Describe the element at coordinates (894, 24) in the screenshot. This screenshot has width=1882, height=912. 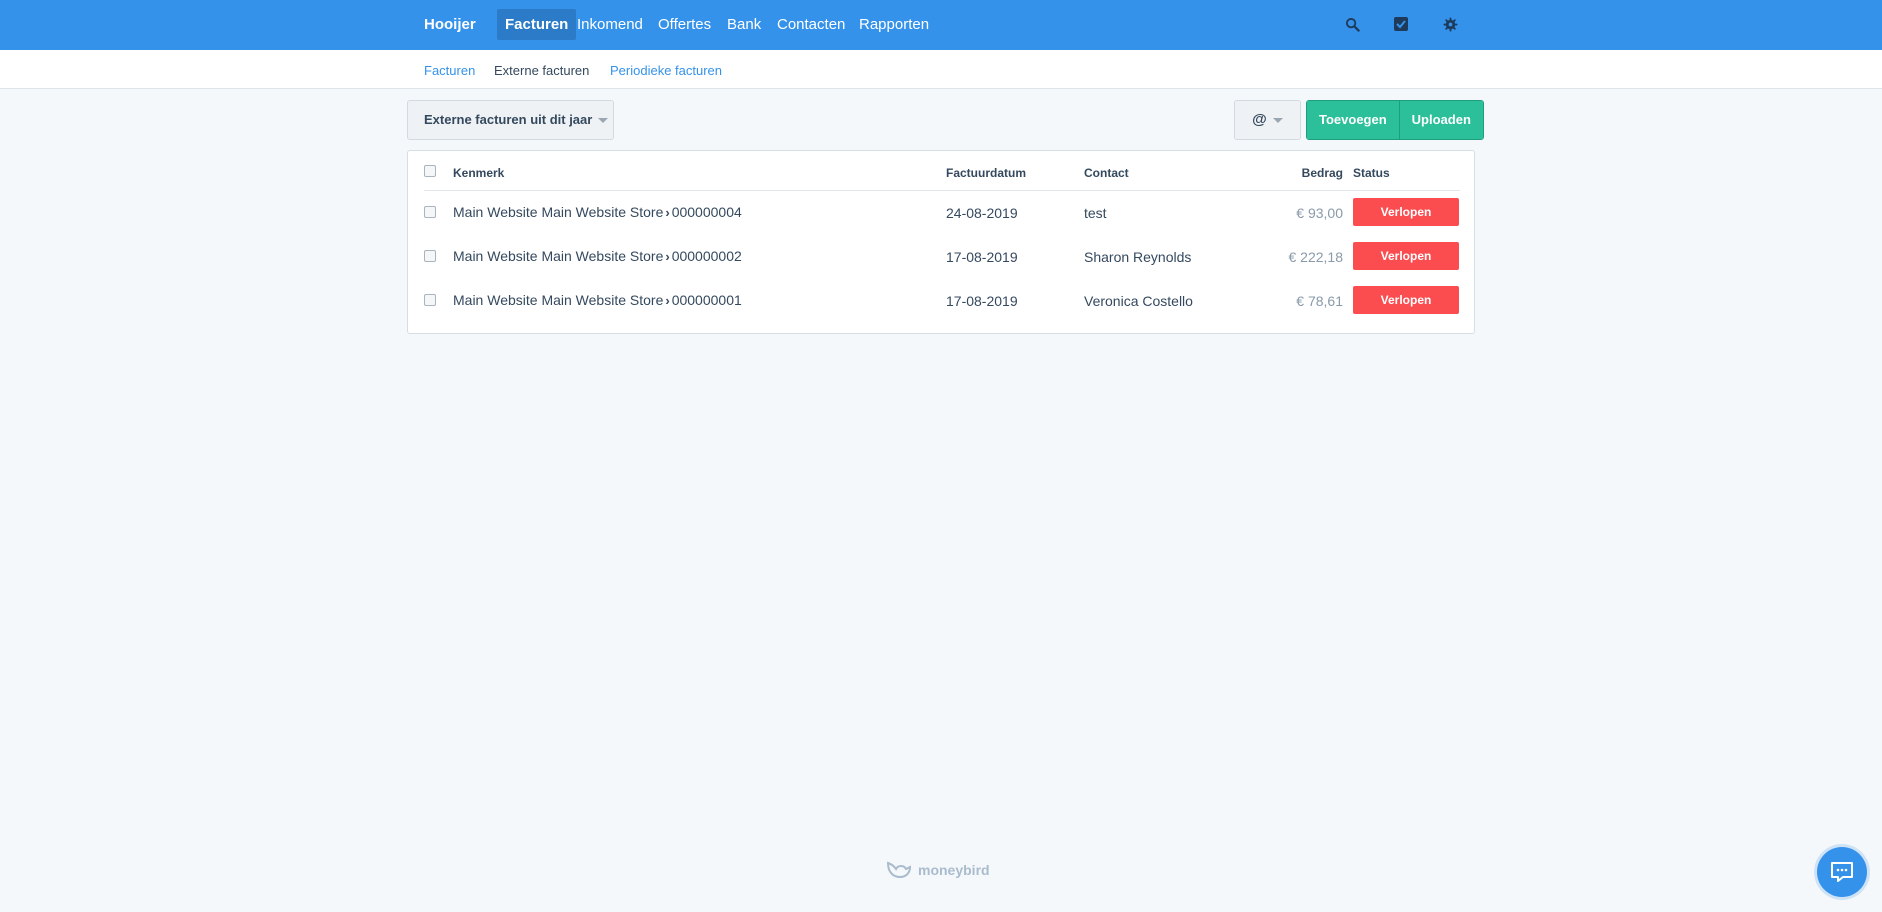
I see `nav-item-rapporten: Rapporten` at that location.